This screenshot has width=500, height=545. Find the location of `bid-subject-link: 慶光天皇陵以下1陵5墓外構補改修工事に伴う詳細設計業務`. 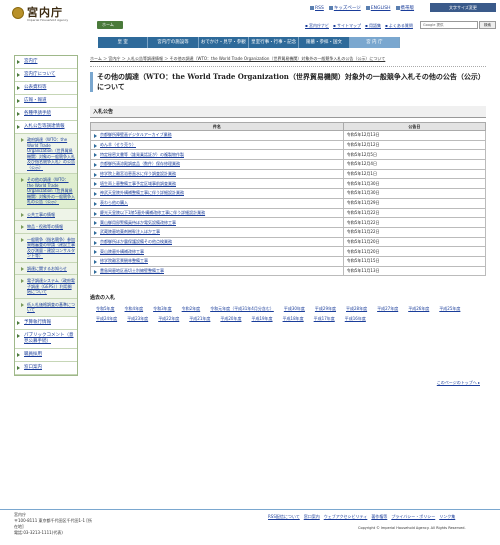

bid-subject-link: 慶光天皇陵以下1陵5墓外構補改修工事に伴う詳細設計業務 is located at coordinates (152, 212).